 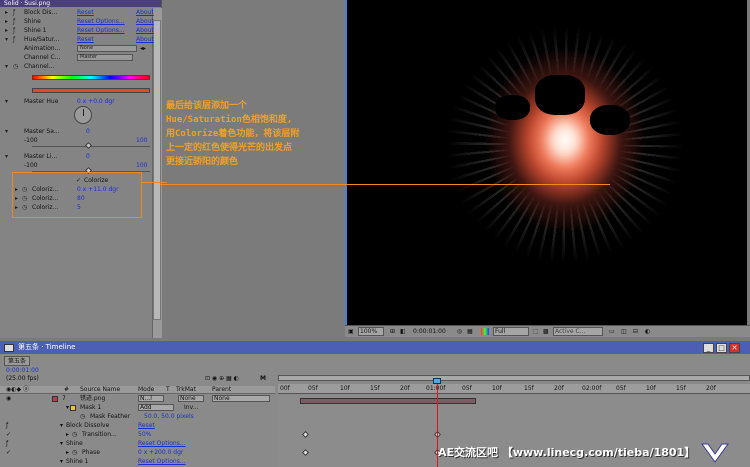 I want to click on tab-composition: 第五条, so click(x=17, y=361).